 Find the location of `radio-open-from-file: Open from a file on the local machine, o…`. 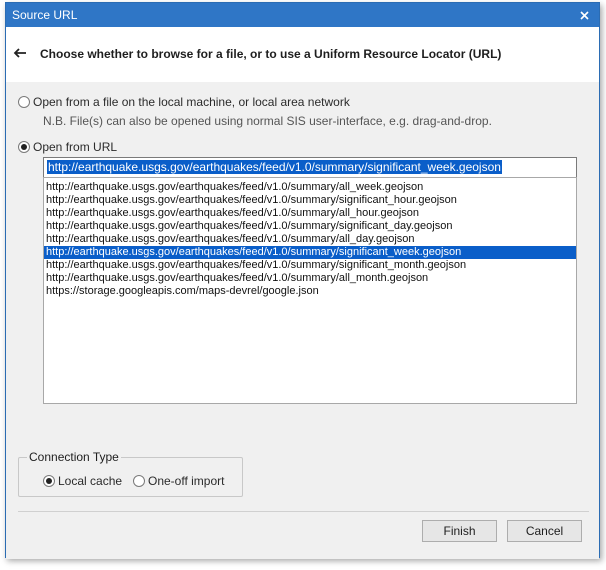

radio-open-from-file: Open from a file on the local machine, o… is located at coordinates (184, 102).